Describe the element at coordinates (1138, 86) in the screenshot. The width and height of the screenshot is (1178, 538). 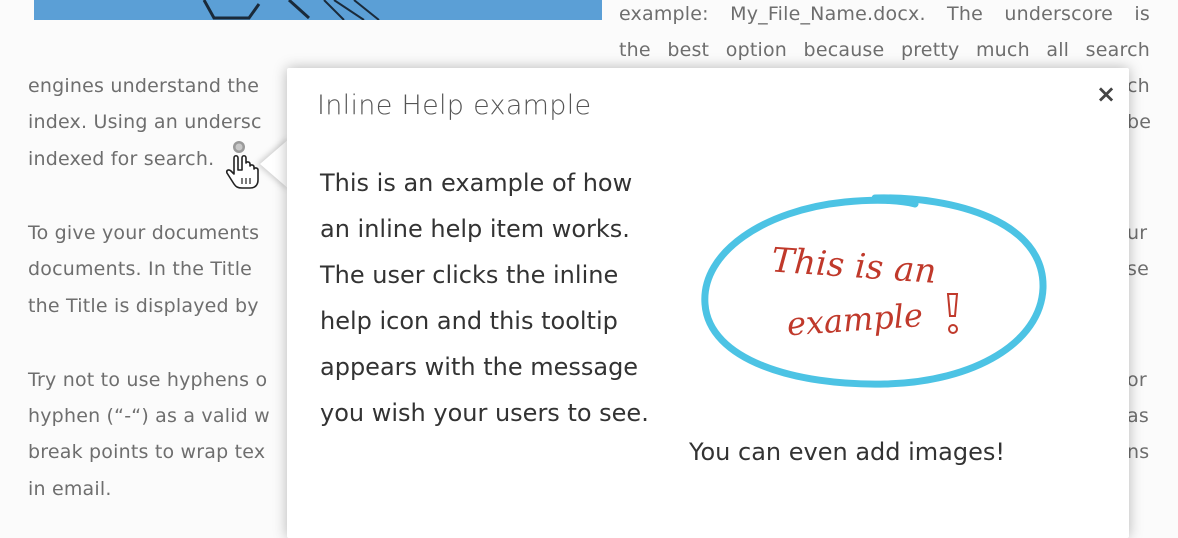
I see `article-fragment: ch` at that location.